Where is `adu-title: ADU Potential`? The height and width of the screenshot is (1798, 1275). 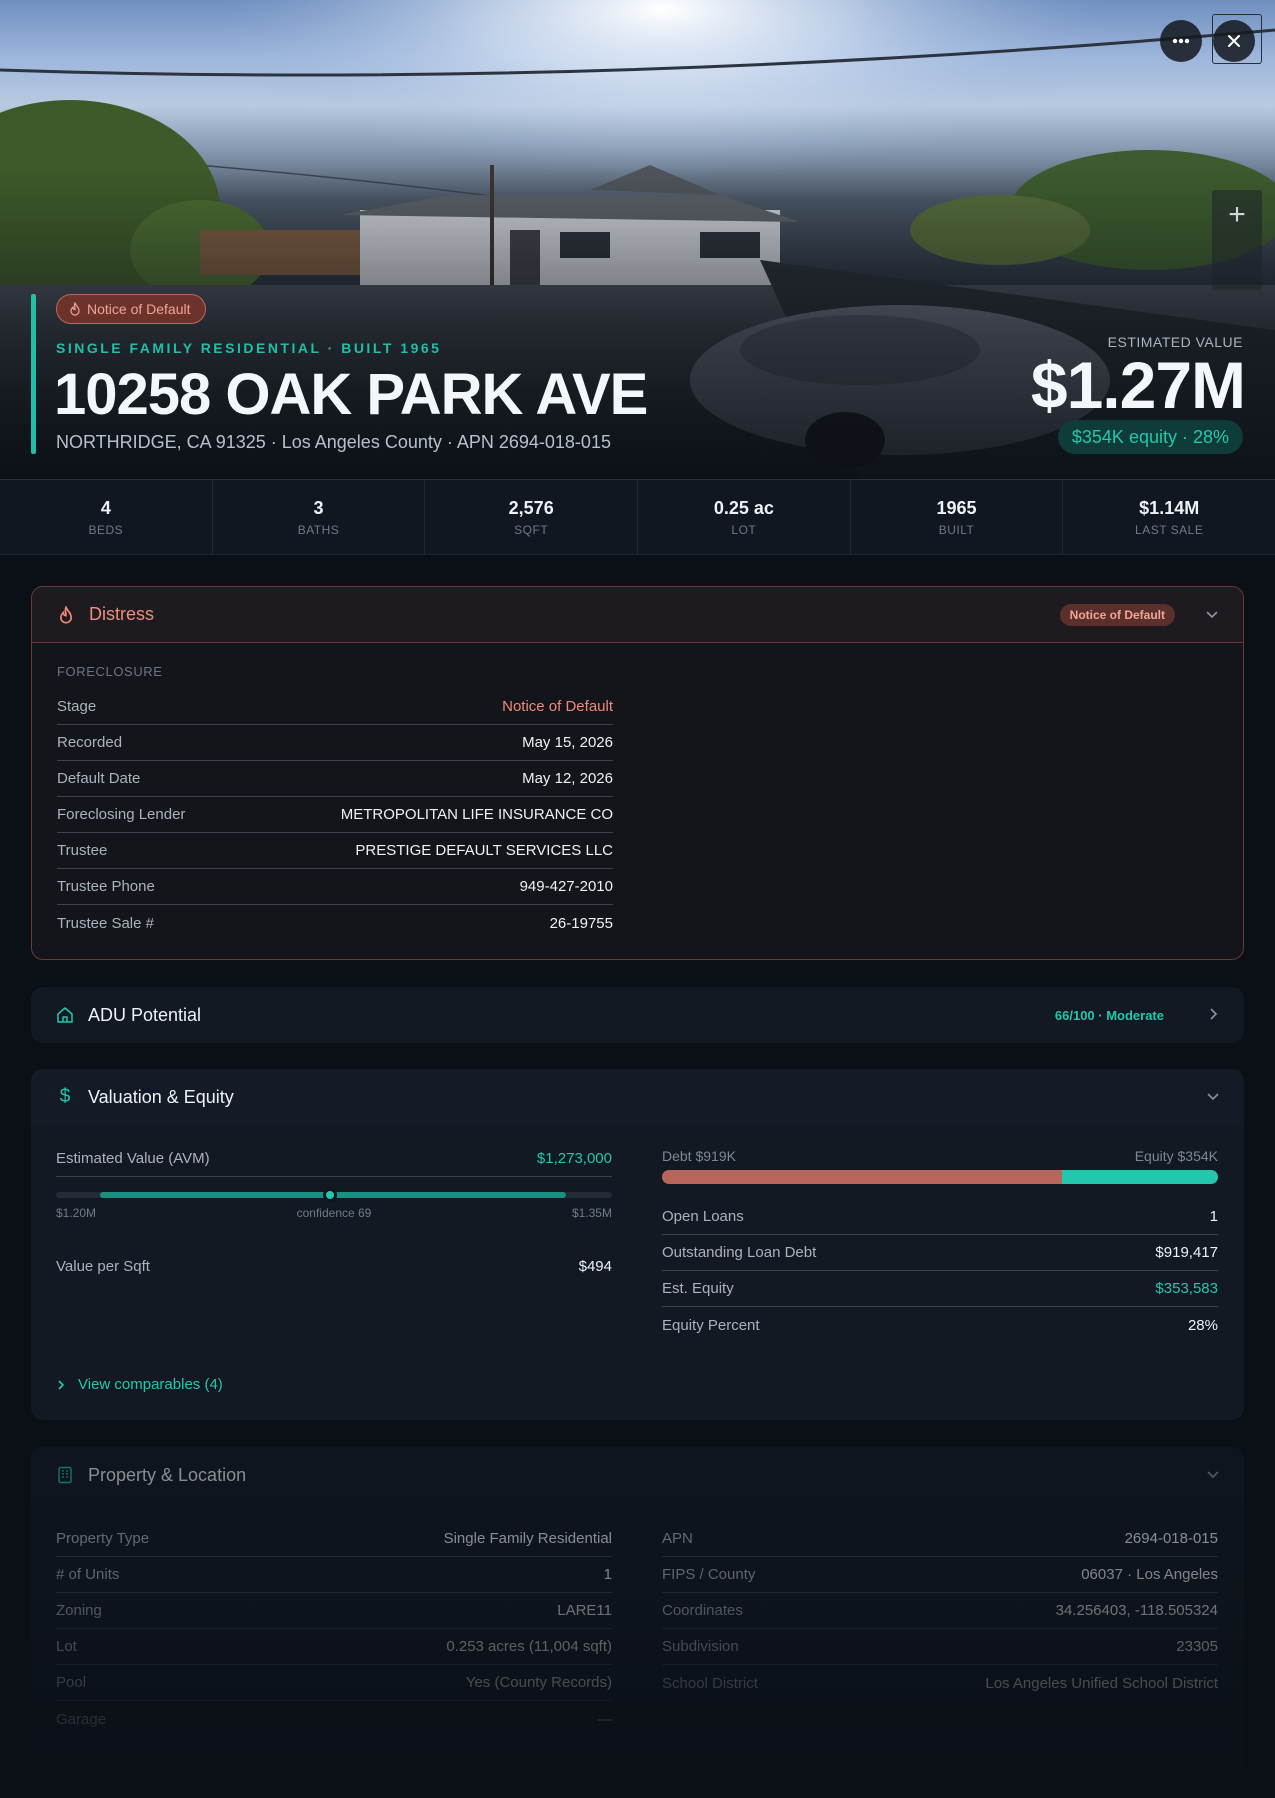
adu-title: ADU Potential is located at coordinates (145, 1014).